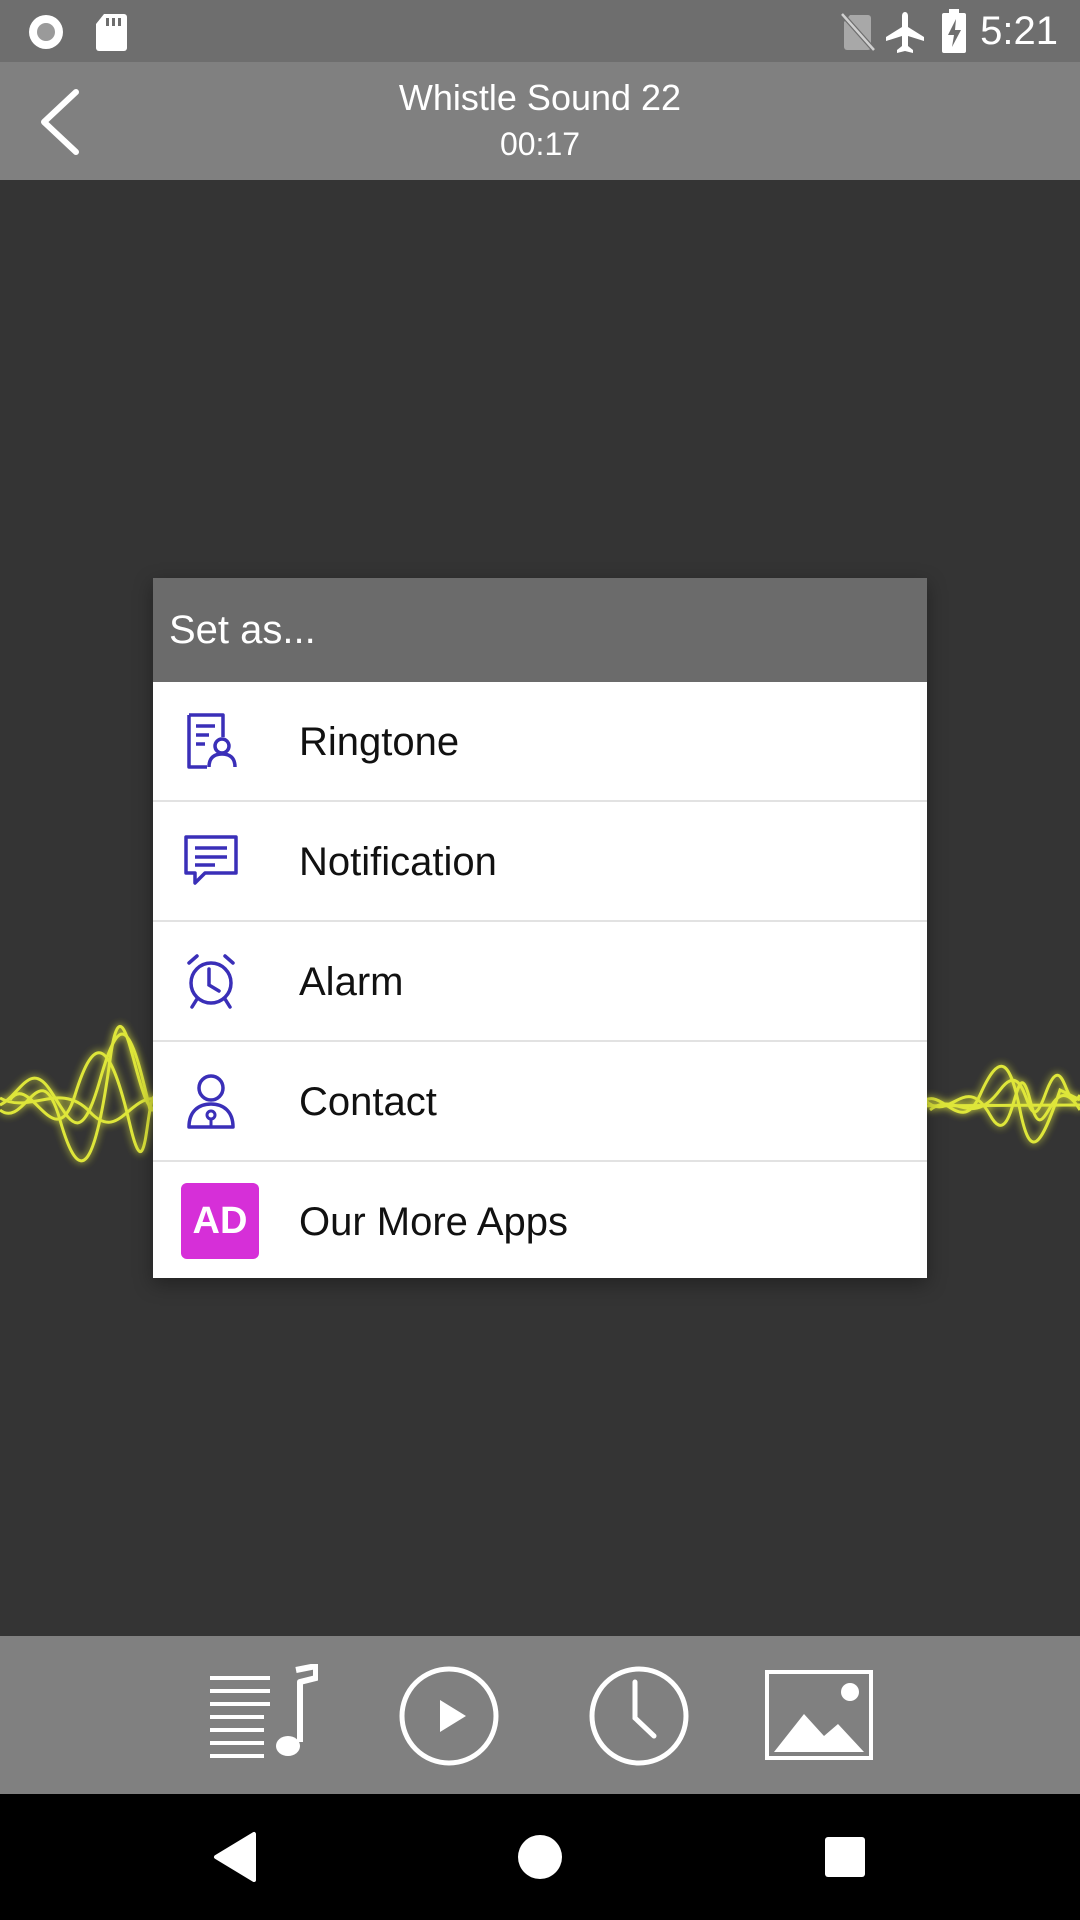 Image resolution: width=1080 pixels, height=1920 pixels. Describe the element at coordinates (449, 1716) in the screenshot. I see `play-icon` at that location.